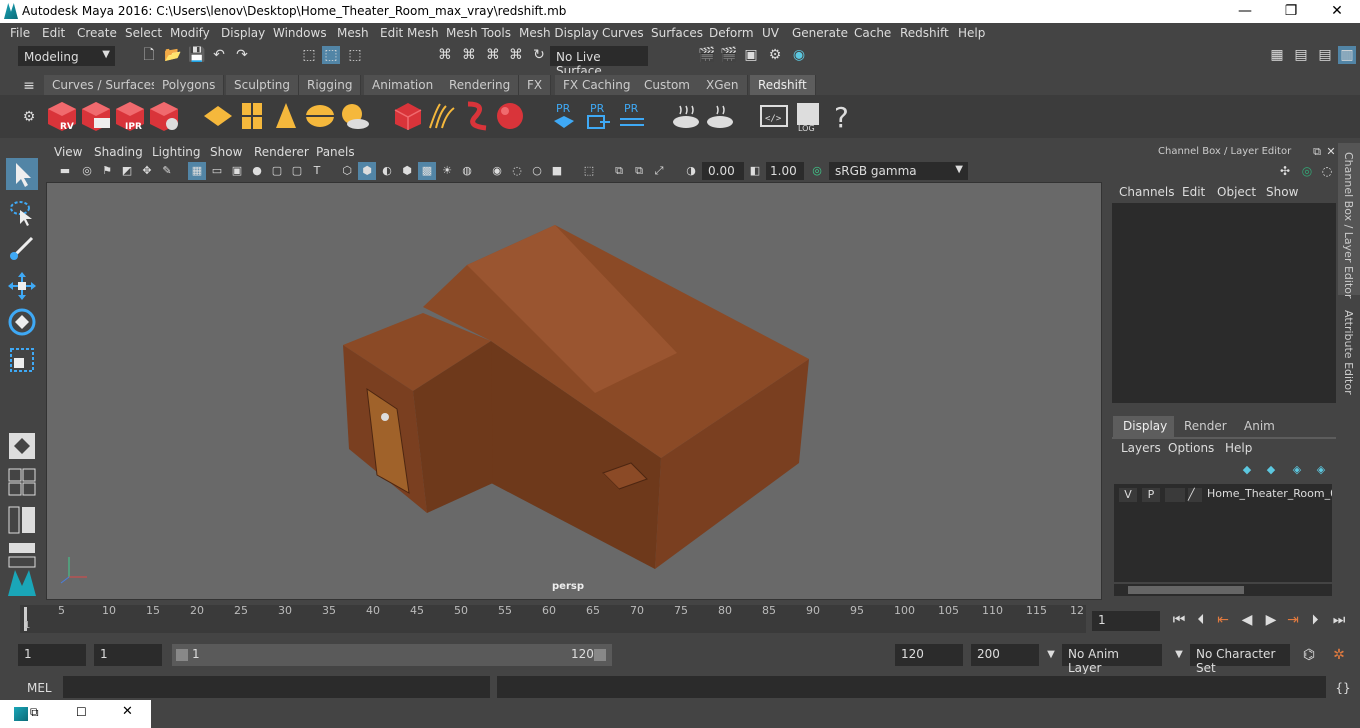  Describe the element at coordinates (331, 55) in the screenshot. I see `select-object-icon: ⬚` at that location.